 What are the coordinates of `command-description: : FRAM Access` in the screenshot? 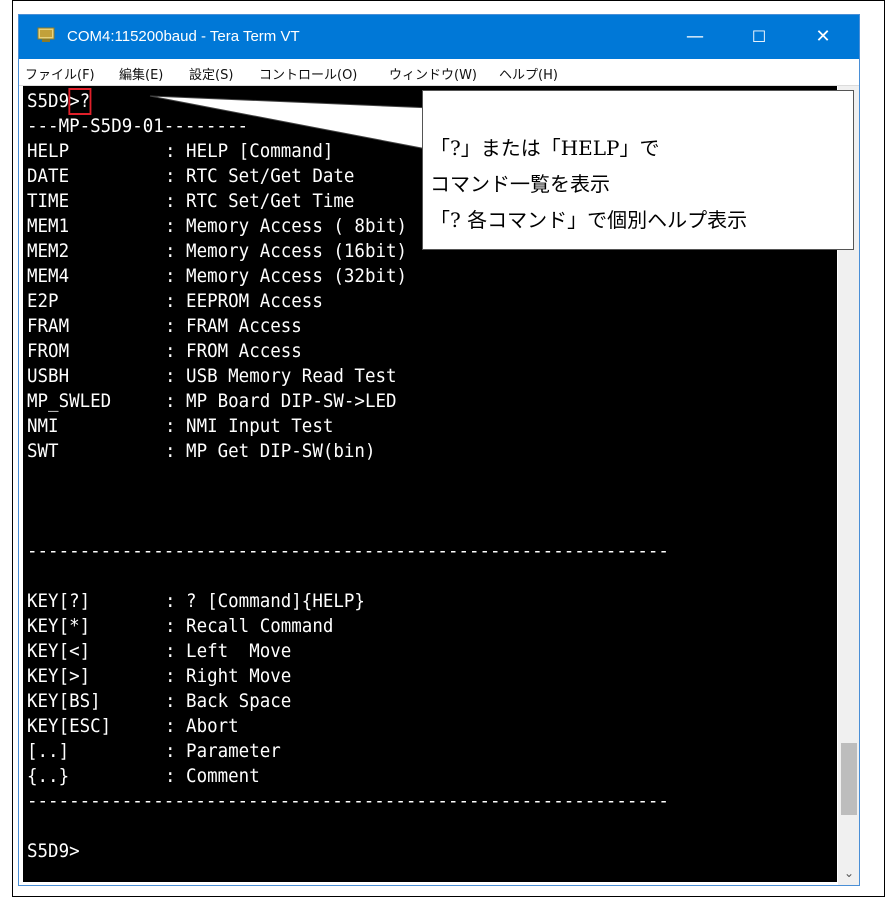 It's located at (233, 326).